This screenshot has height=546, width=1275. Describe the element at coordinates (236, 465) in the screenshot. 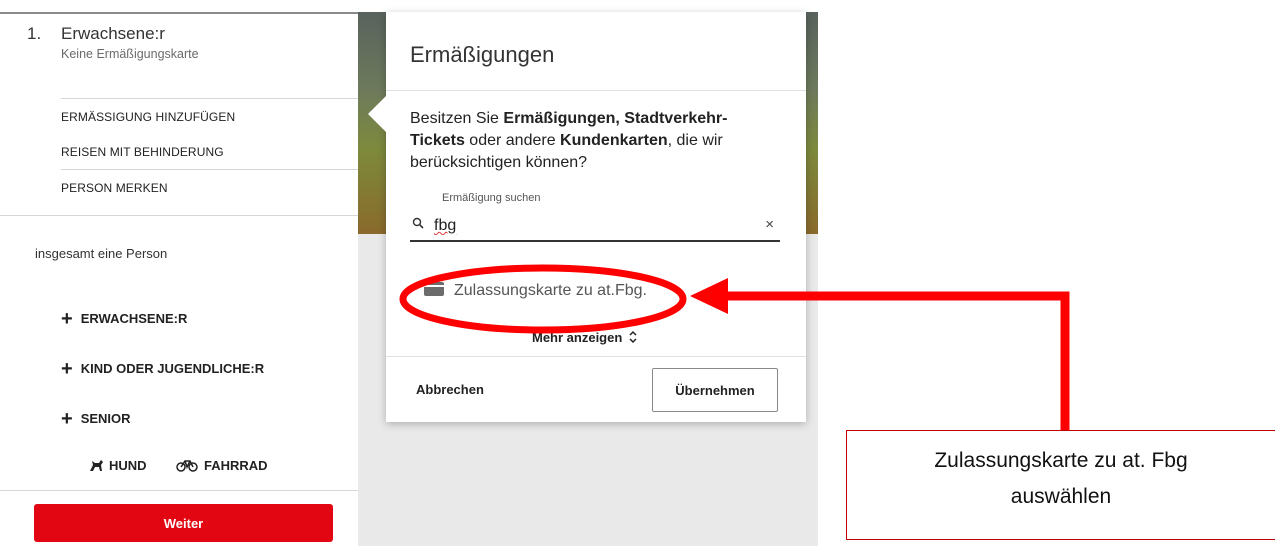

I see `bike-label: FAHRRAD` at that location.